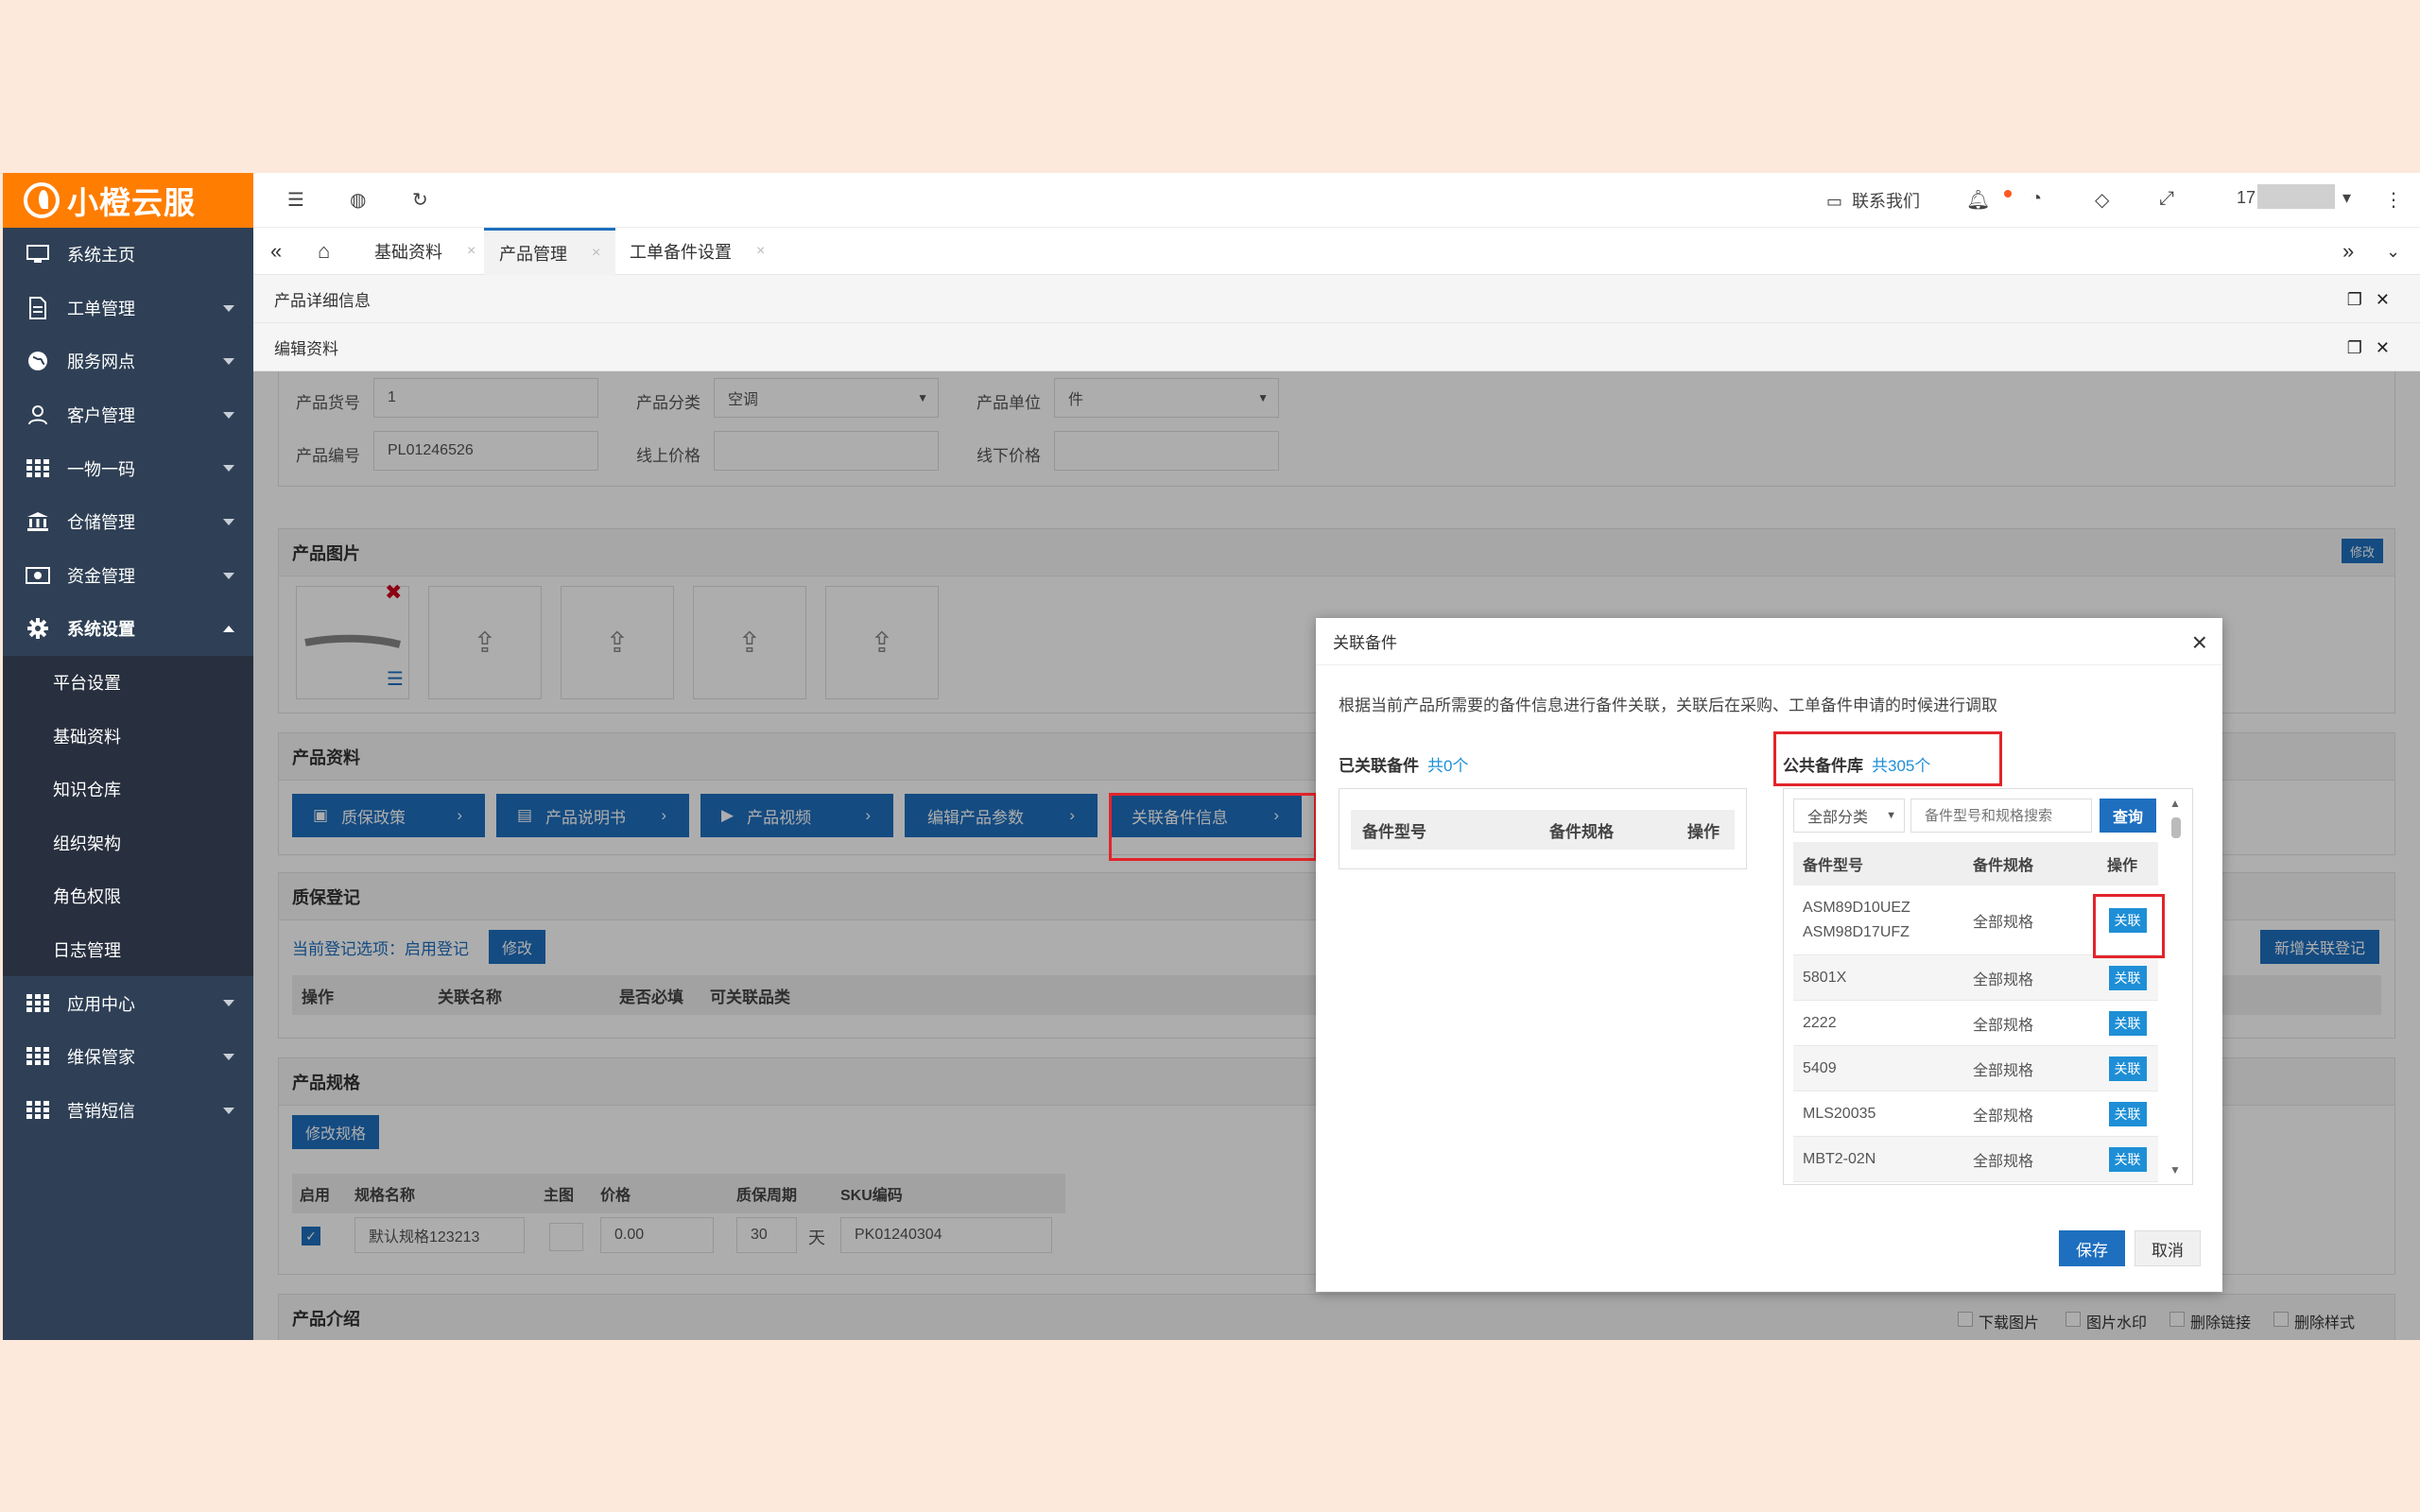  Describe the element at coordinates (1891, 815) in the screenshot. I see `chevron-down-icon: ▼` at that location.